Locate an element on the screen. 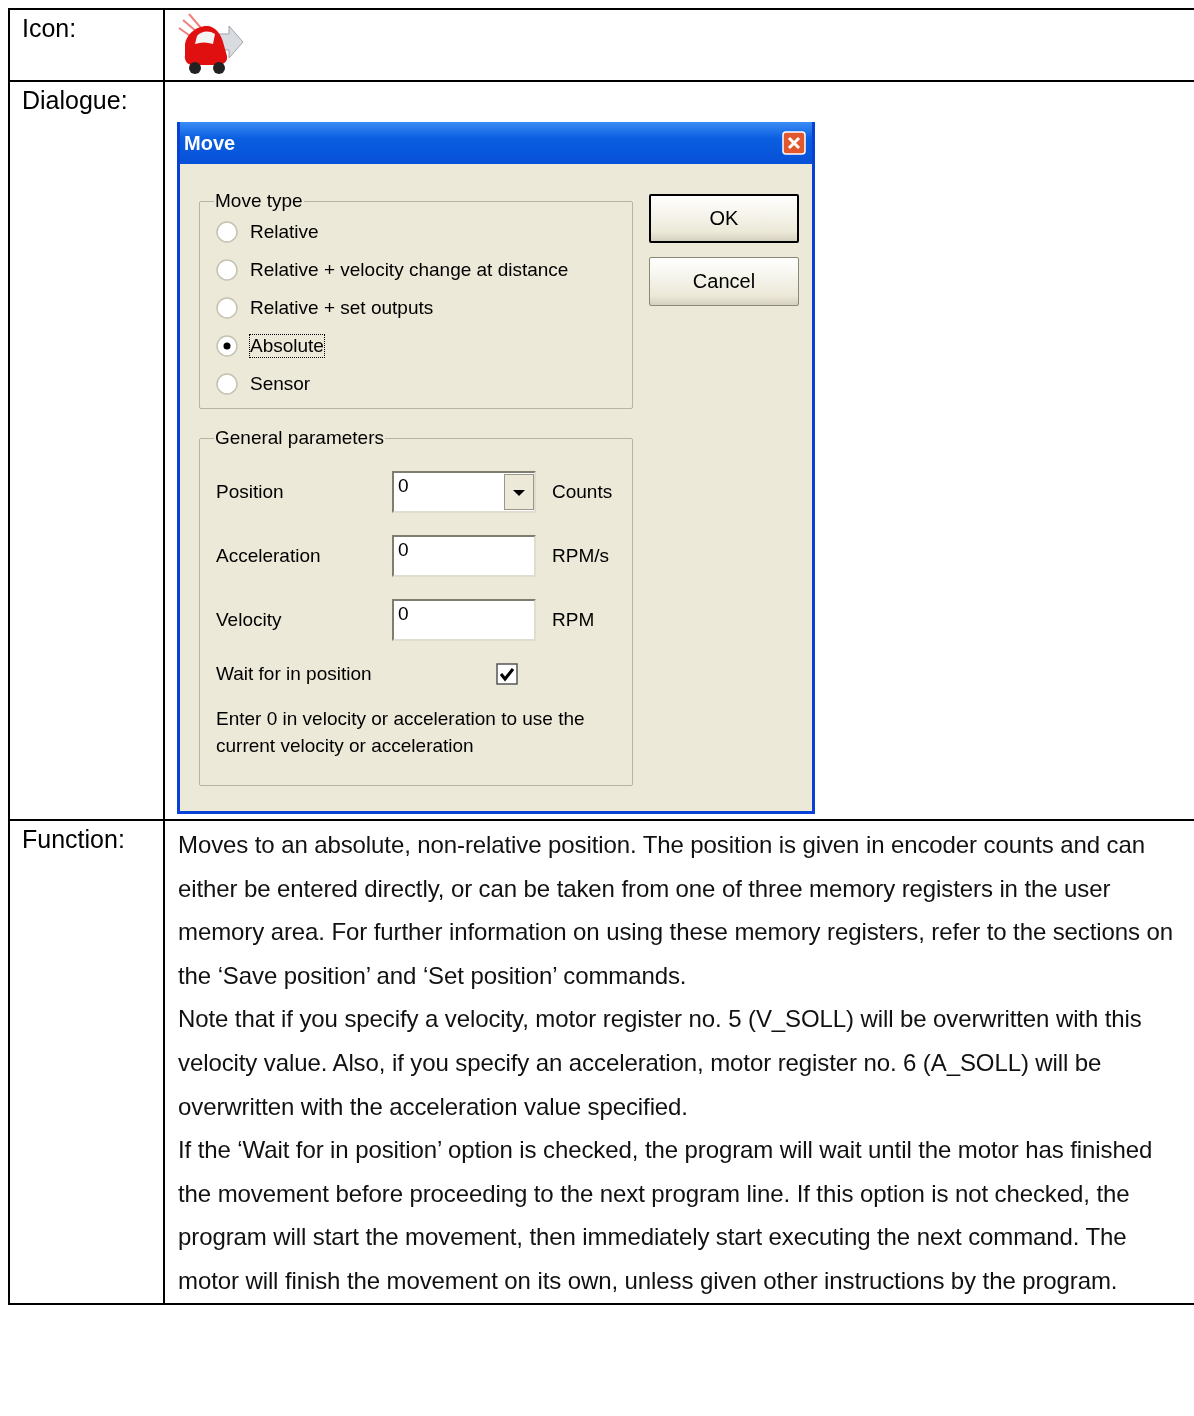 The image size is (1194, 1416). unit-label: RPM is located at coordinates (574, 620).